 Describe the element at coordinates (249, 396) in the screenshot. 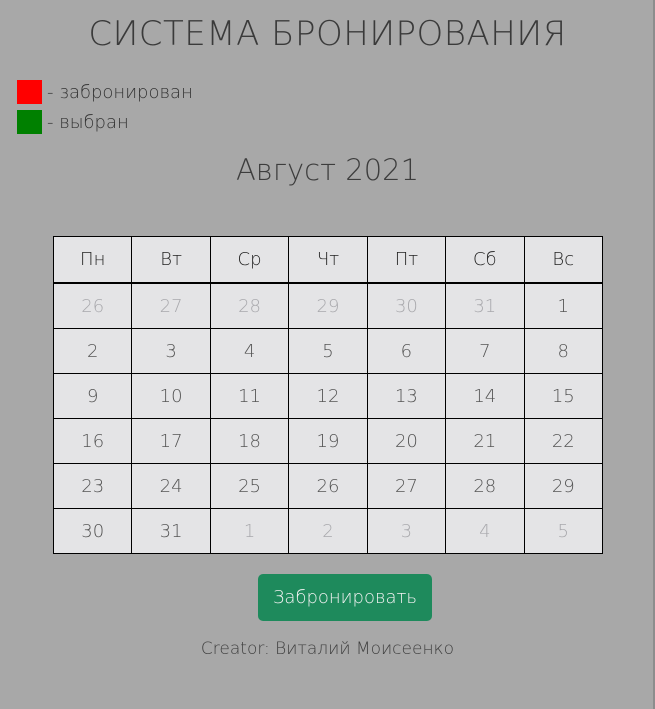

I see `calendar-day: 11` at that location.